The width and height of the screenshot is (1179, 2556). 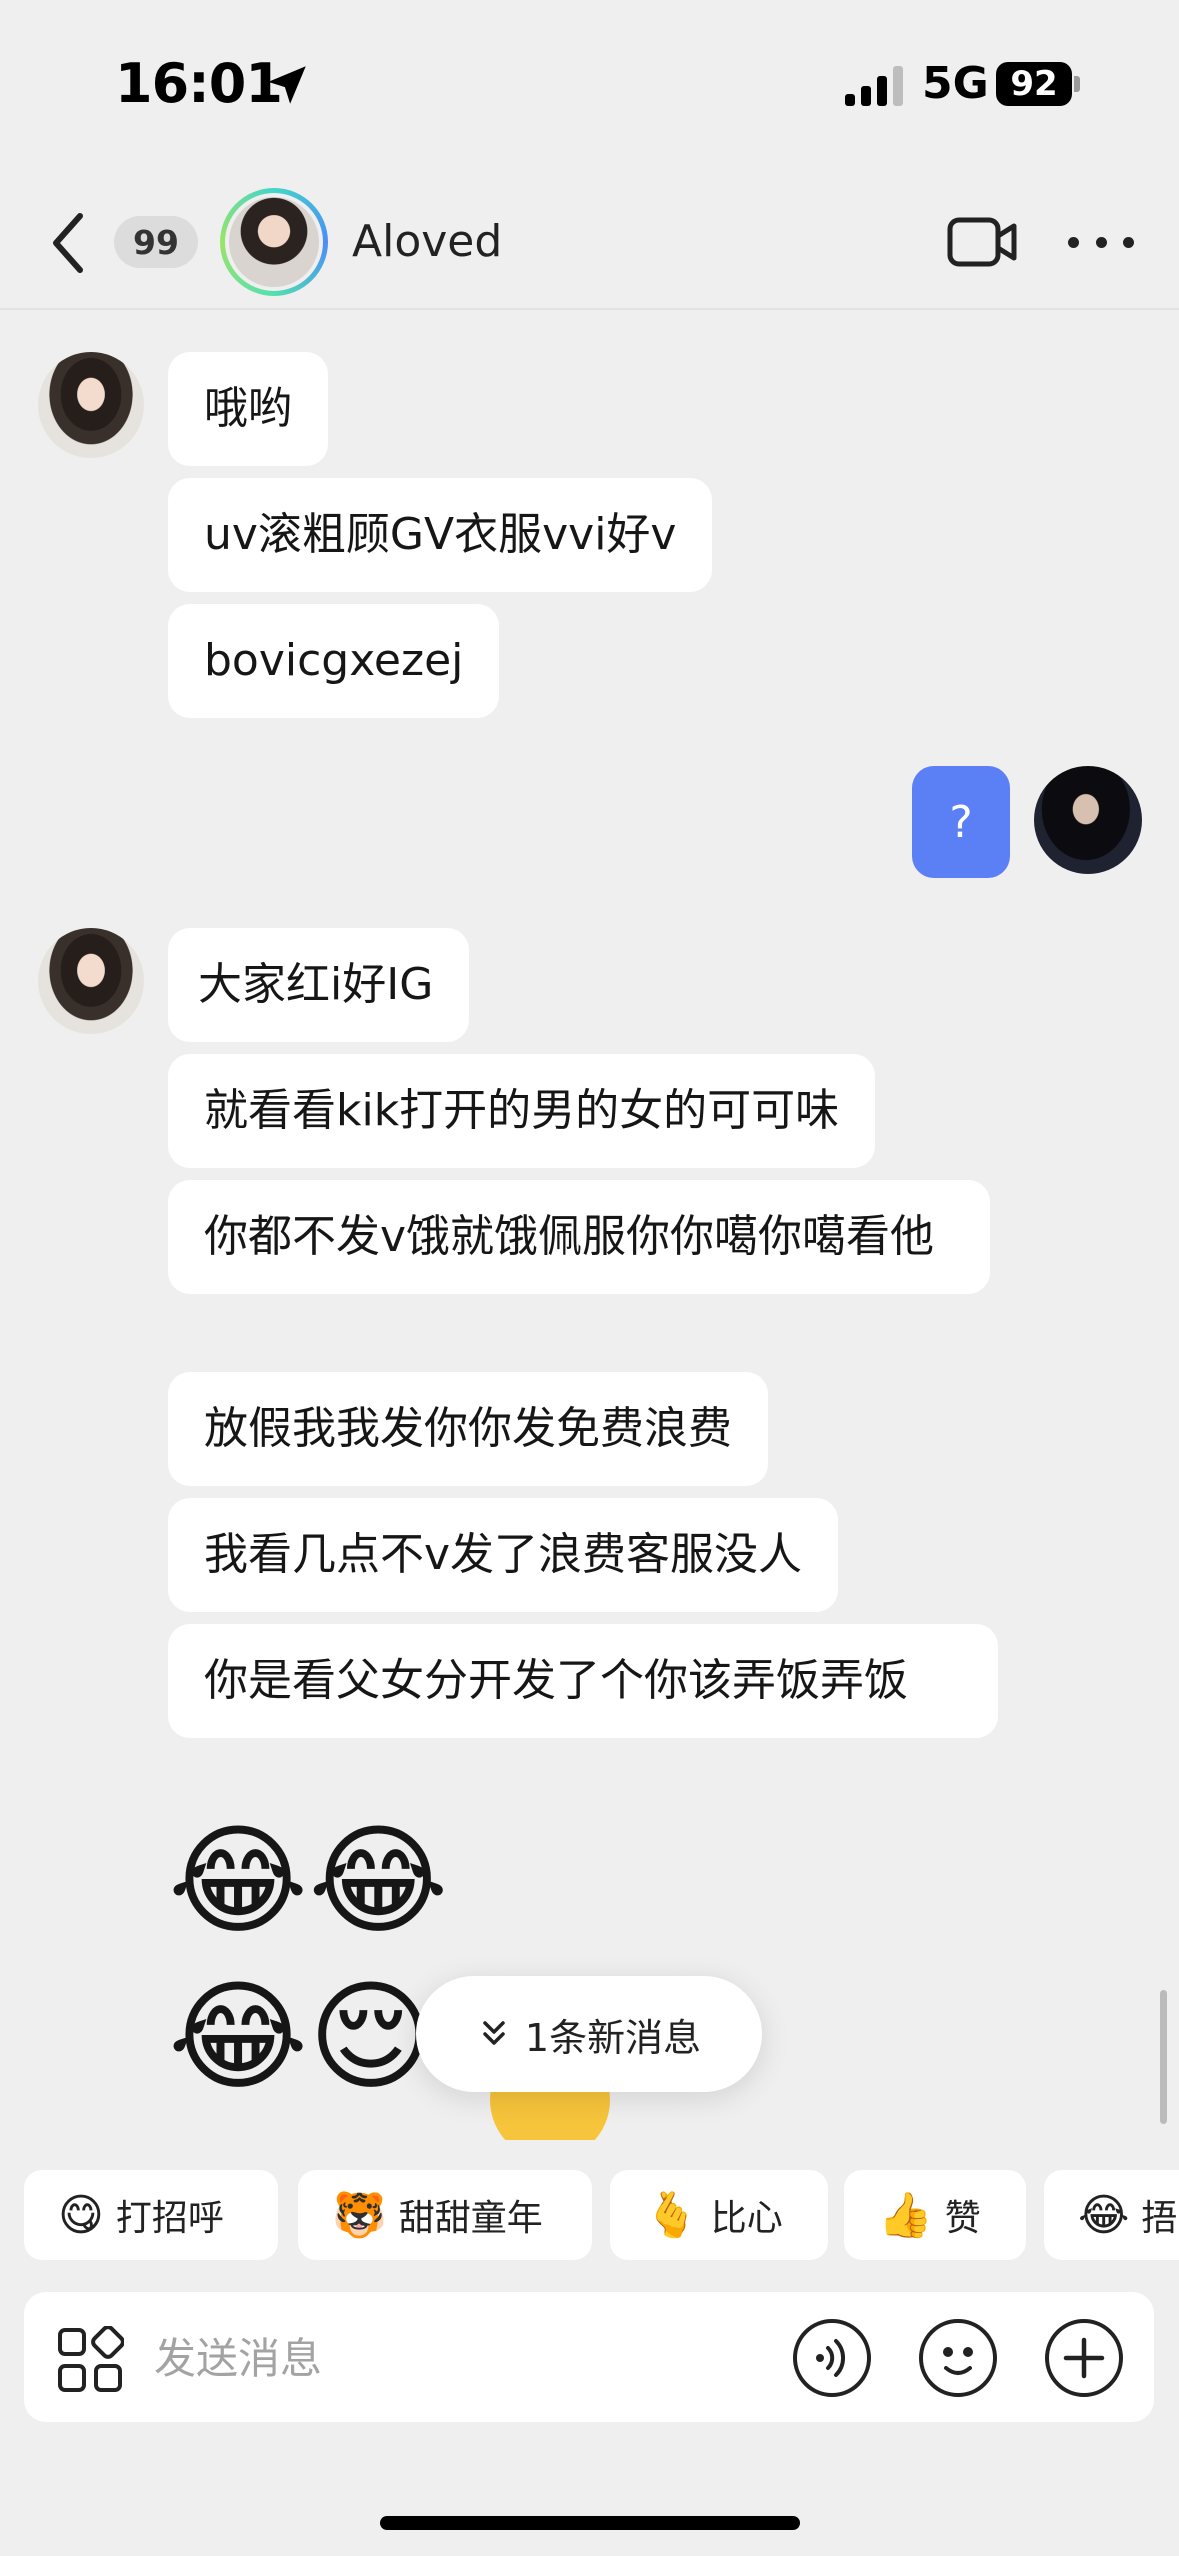 I want to click on quick-reply-chip: 🫰 比心, so click(x=719, y=2215).